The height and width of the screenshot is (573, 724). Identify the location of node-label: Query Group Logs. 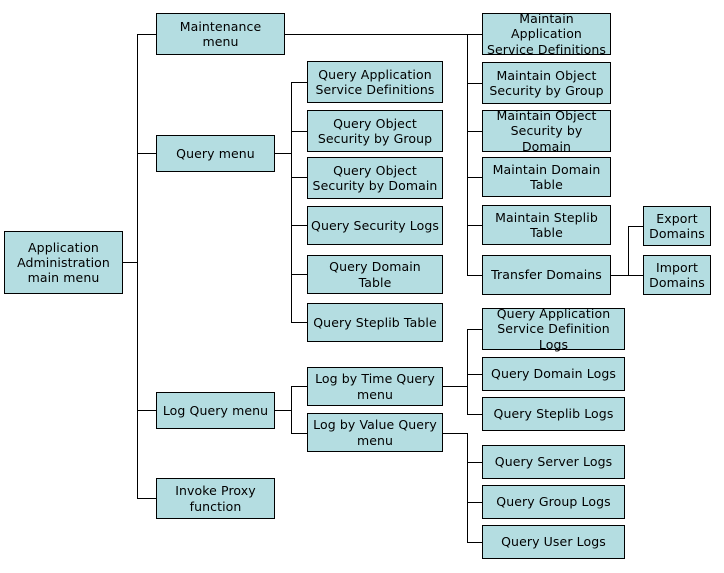
(553, 502).